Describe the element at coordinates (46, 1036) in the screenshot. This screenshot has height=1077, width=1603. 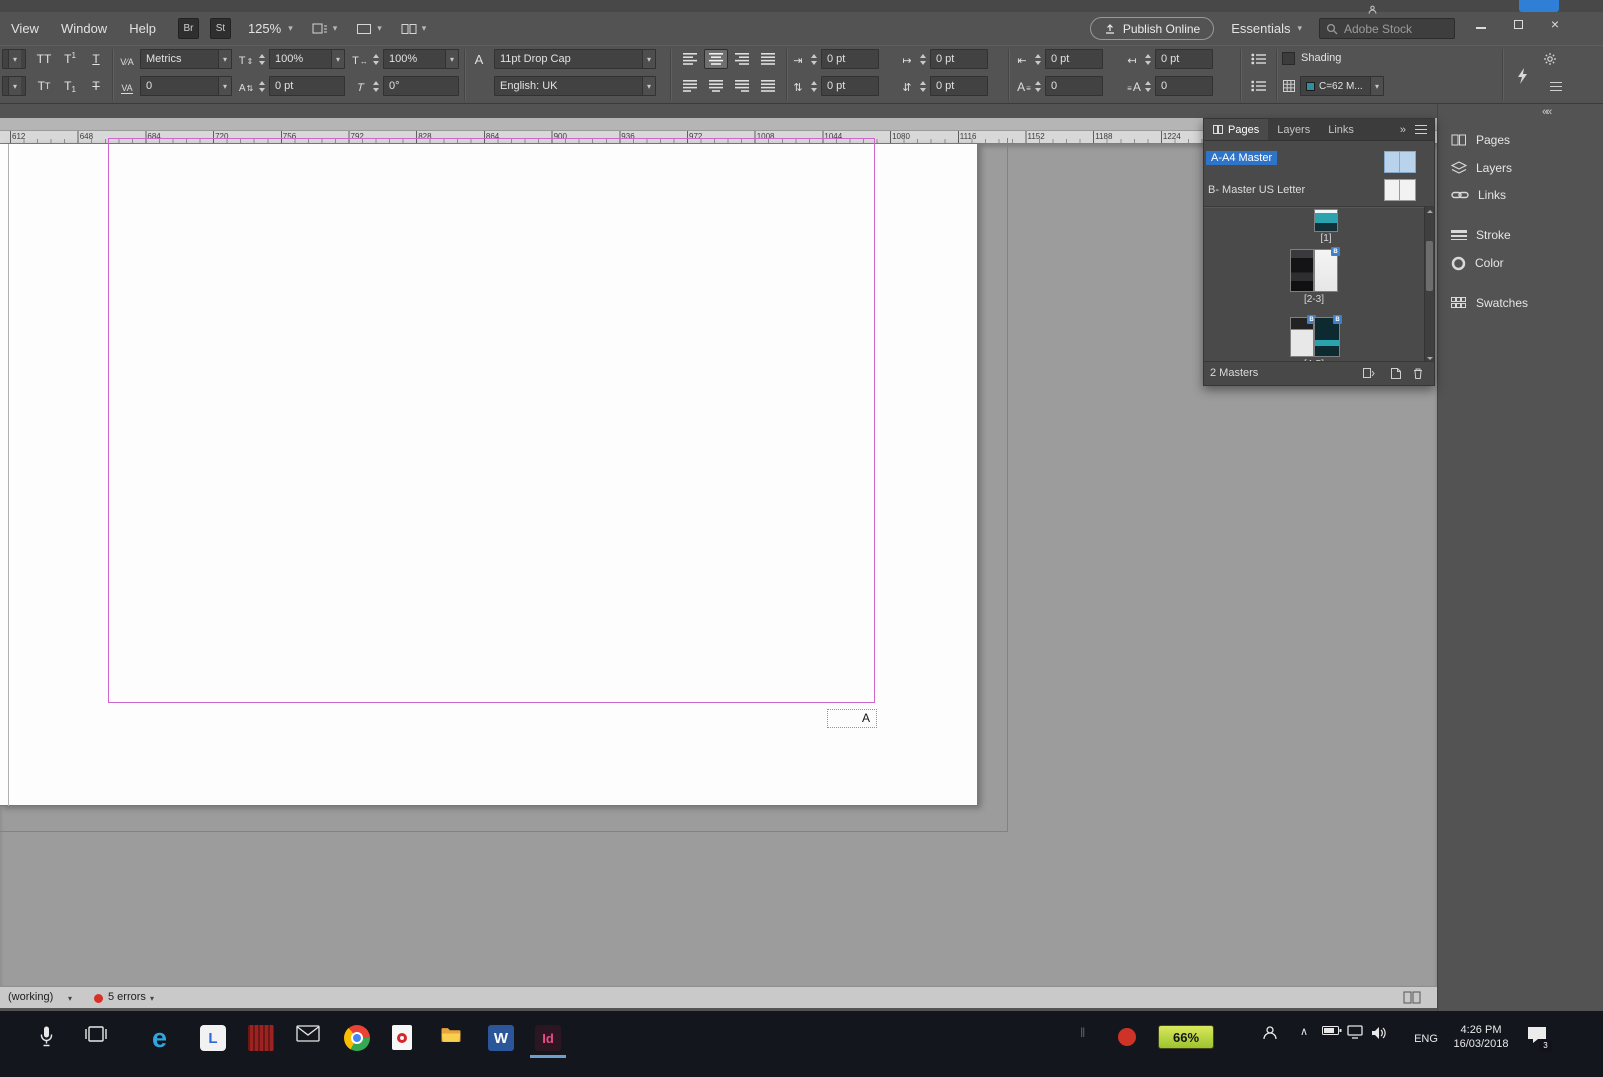
I see `microphone-icon` at that location.